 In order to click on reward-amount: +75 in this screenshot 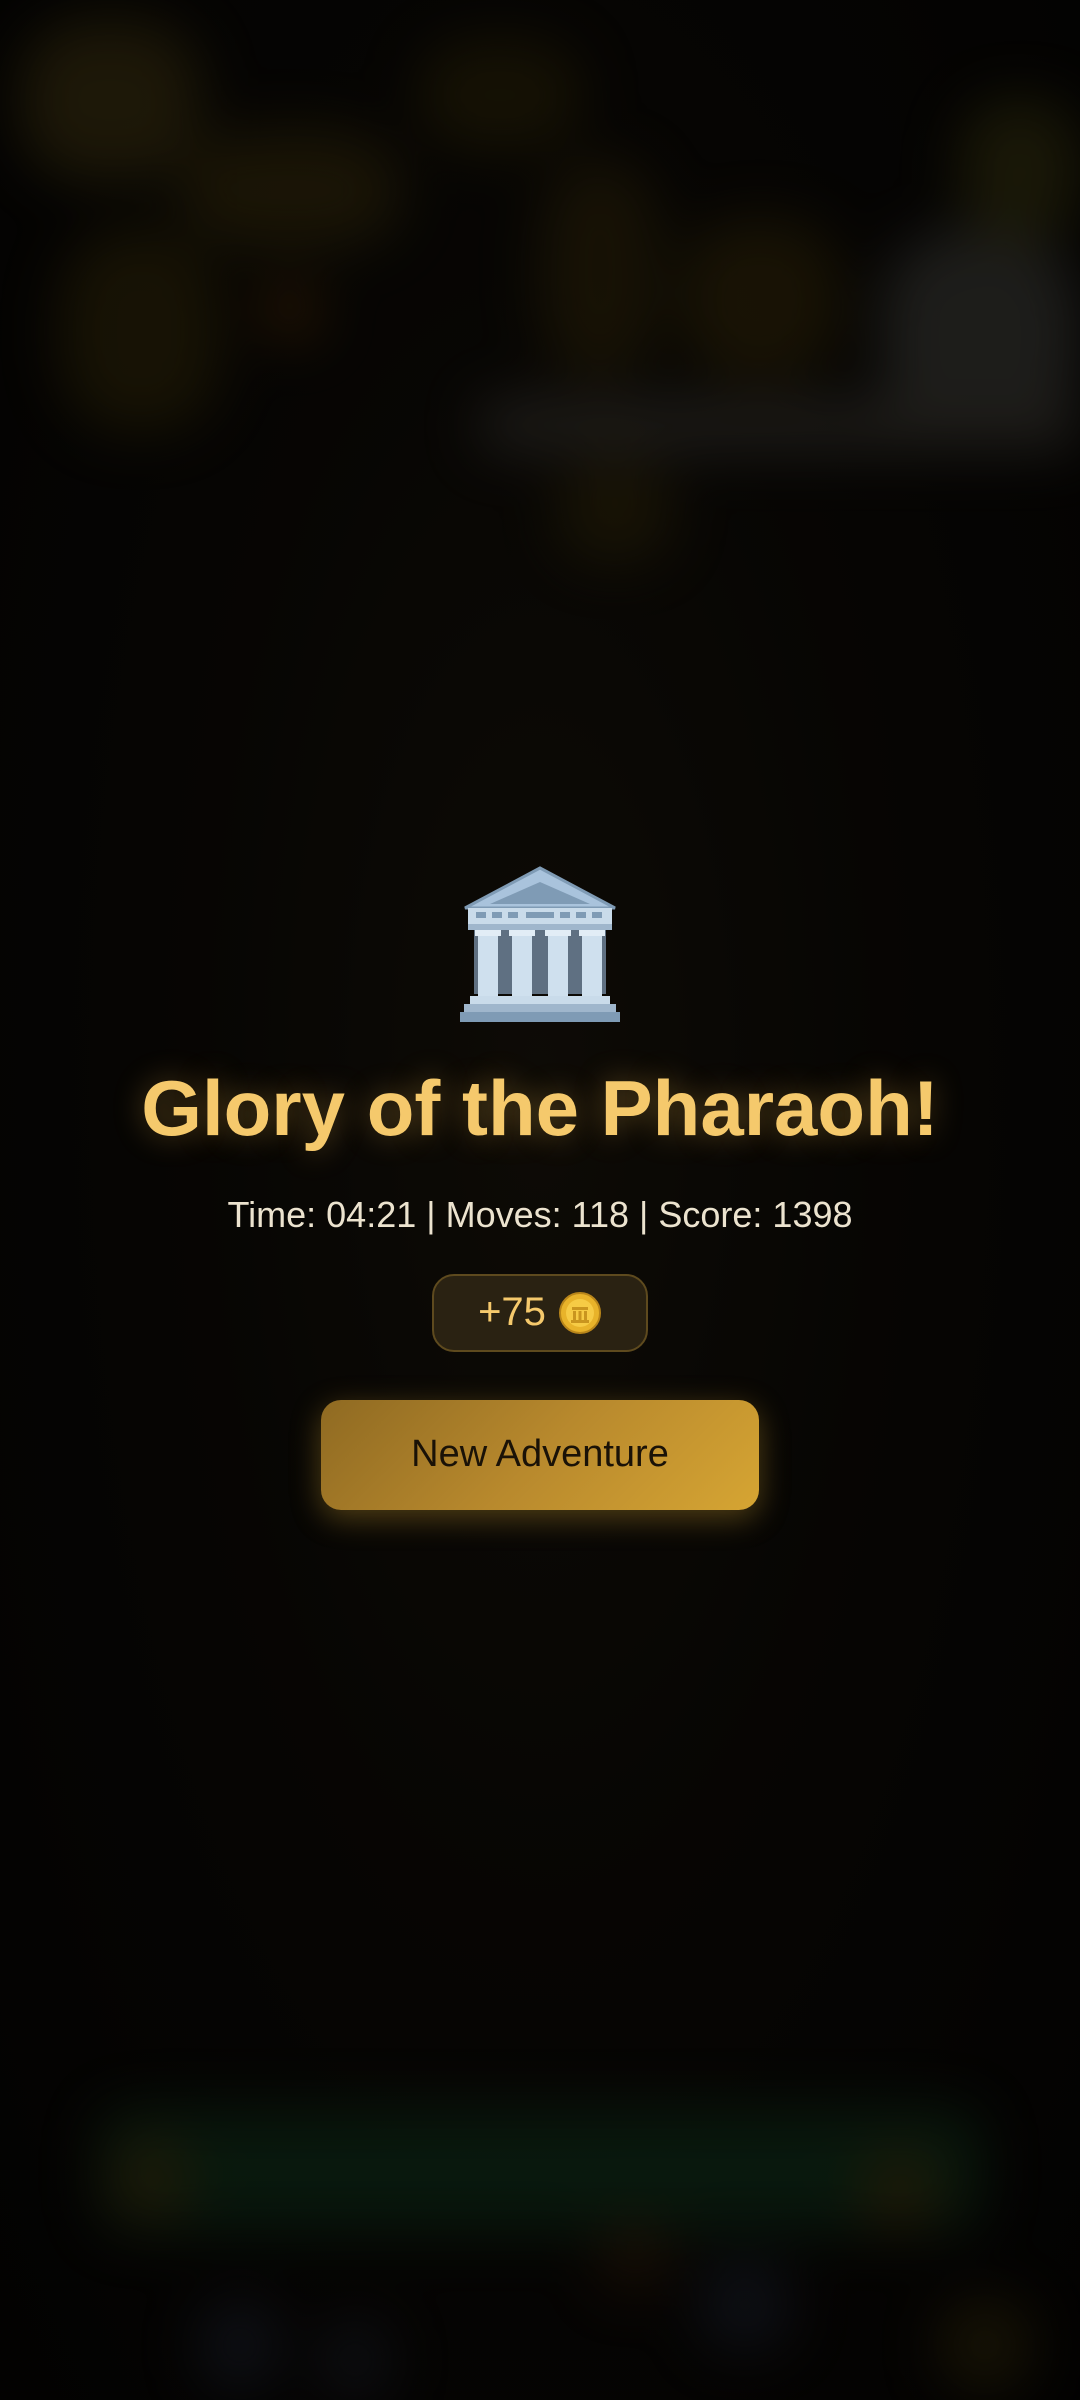, I will do `click(512, 1312)`.